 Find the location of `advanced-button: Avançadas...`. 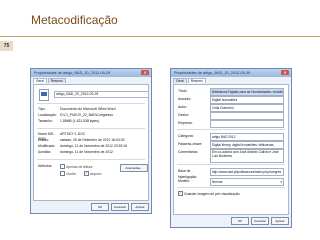

advanced-button: Avançadas... is located at coordinates (134, 168).